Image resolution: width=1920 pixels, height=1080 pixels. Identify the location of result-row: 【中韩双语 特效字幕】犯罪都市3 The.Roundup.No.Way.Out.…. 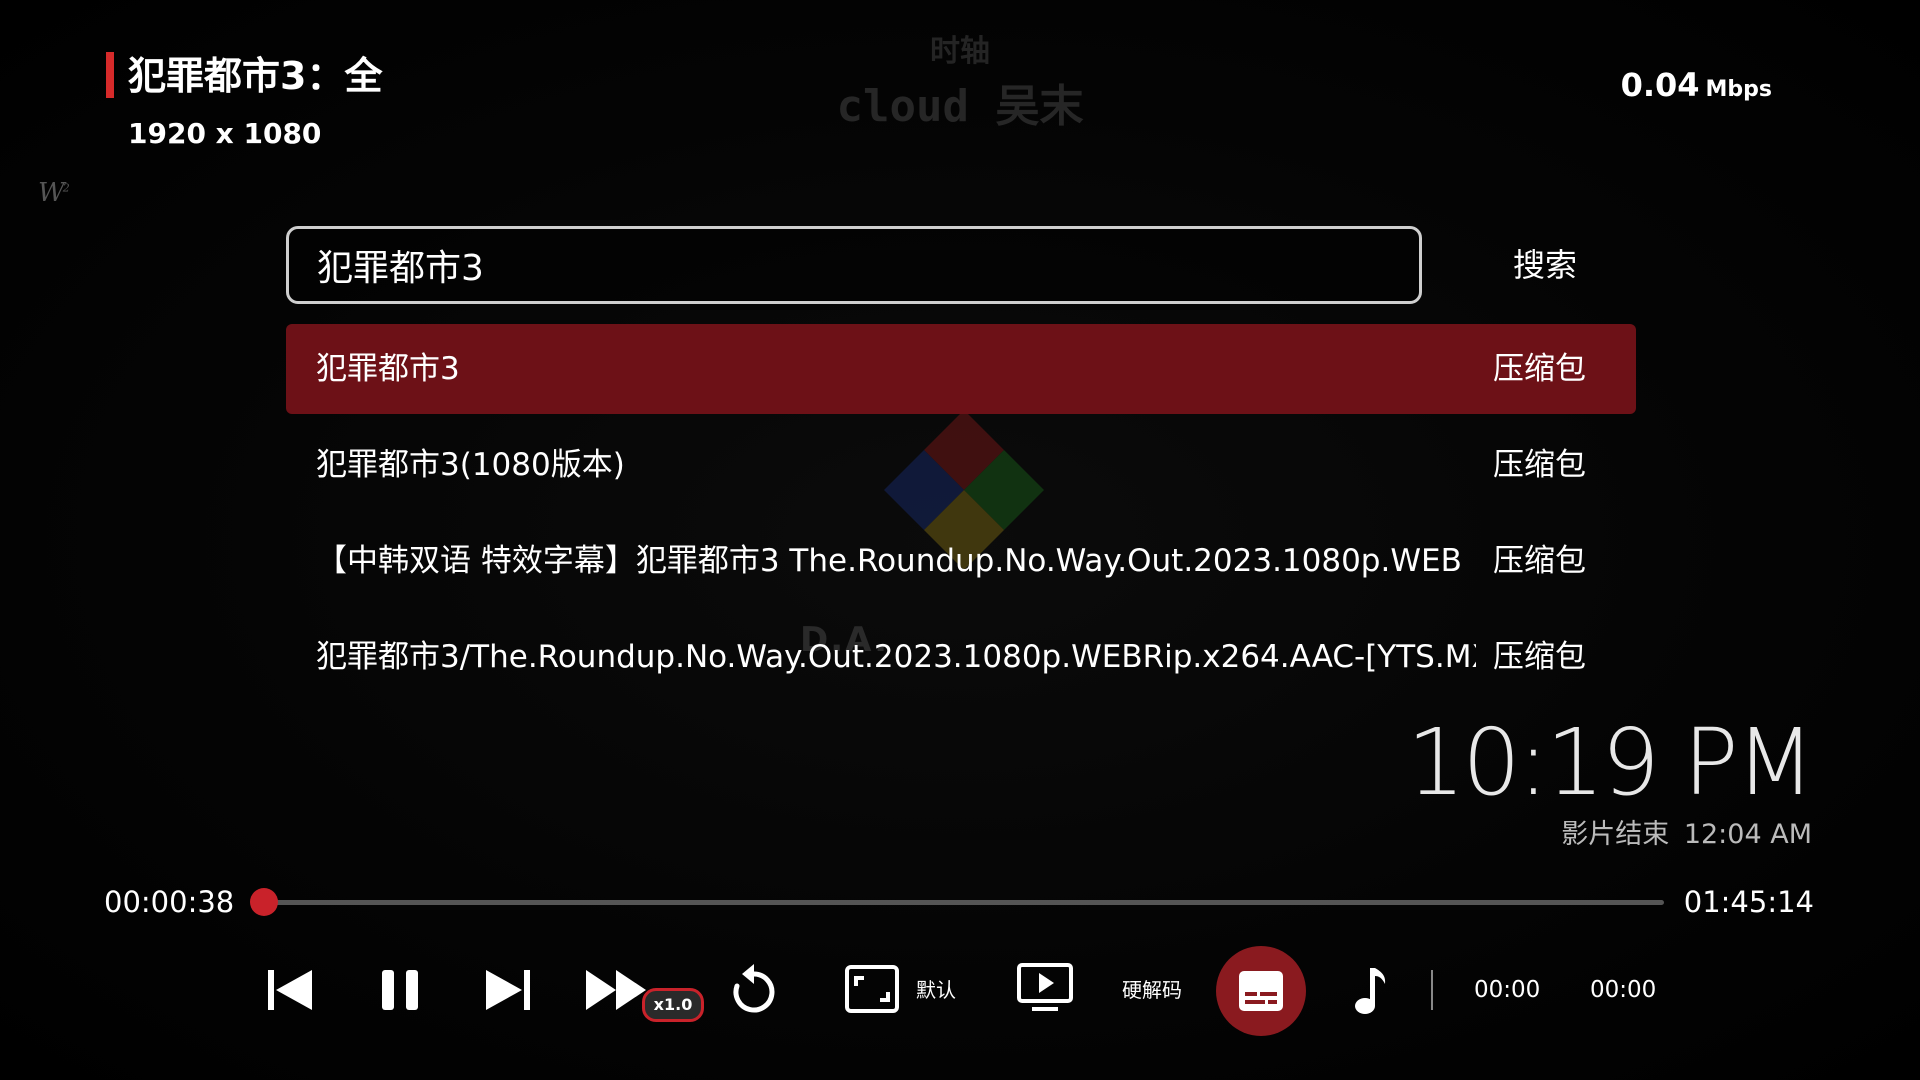
(961, 561).